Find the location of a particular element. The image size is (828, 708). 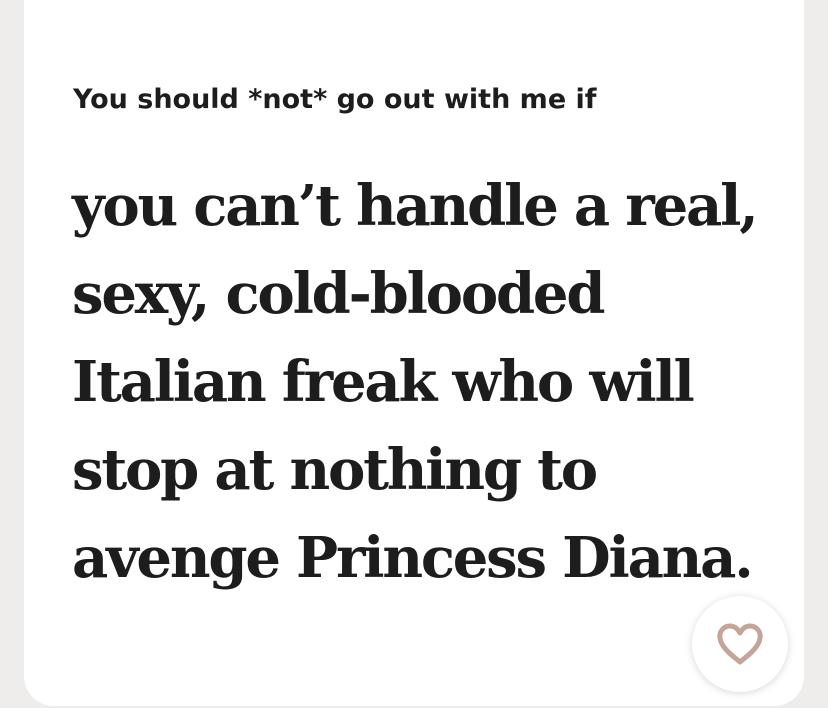

answer-line: stop at nothing to is located at coordinates (335, 470).